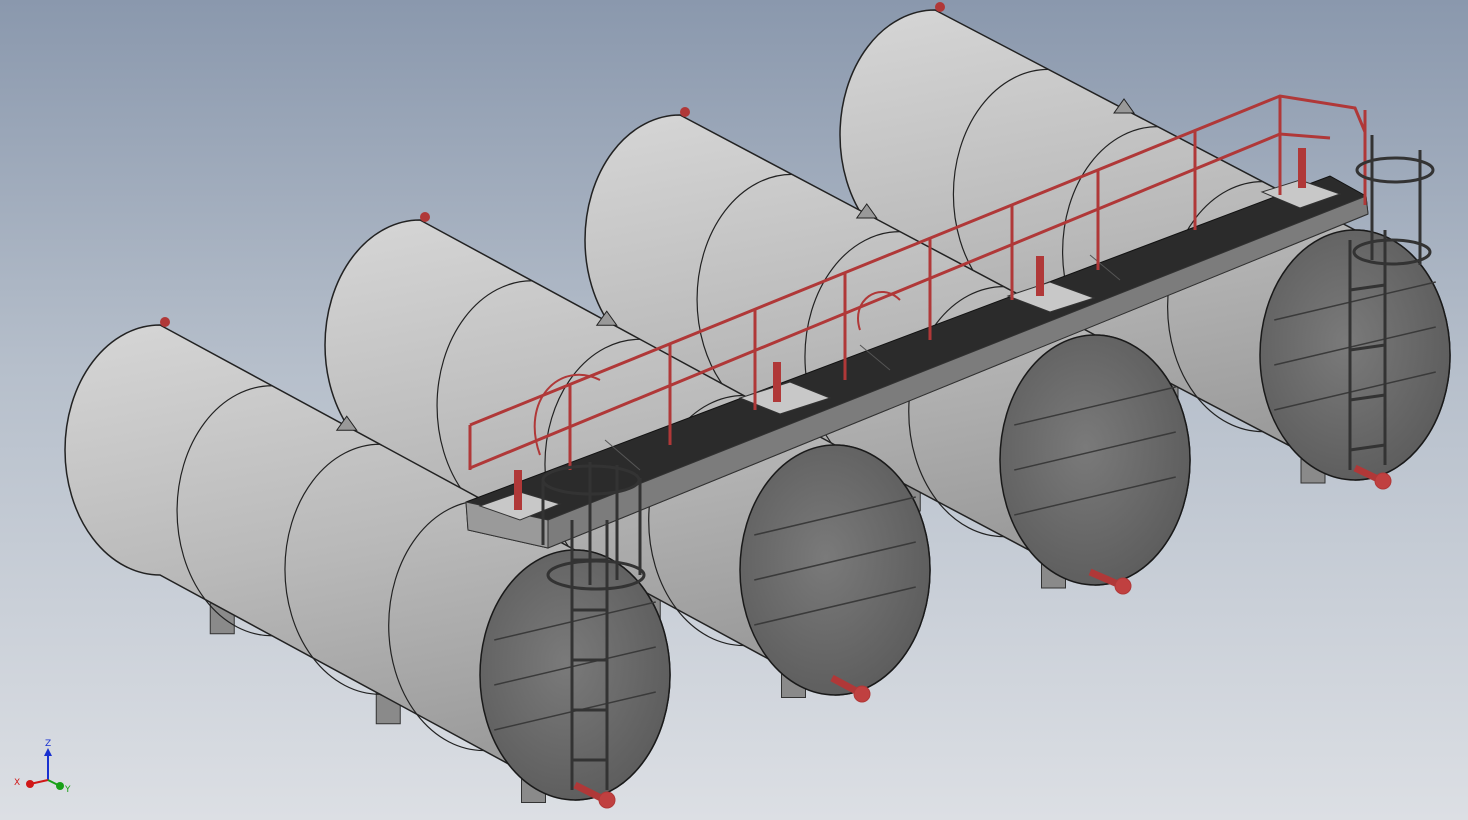 The image size is (1468, 820). What do you see at coordinates (68, 790) in the screenshot?
I see `y-axis-label: Y` at bounding box center [68, 790].